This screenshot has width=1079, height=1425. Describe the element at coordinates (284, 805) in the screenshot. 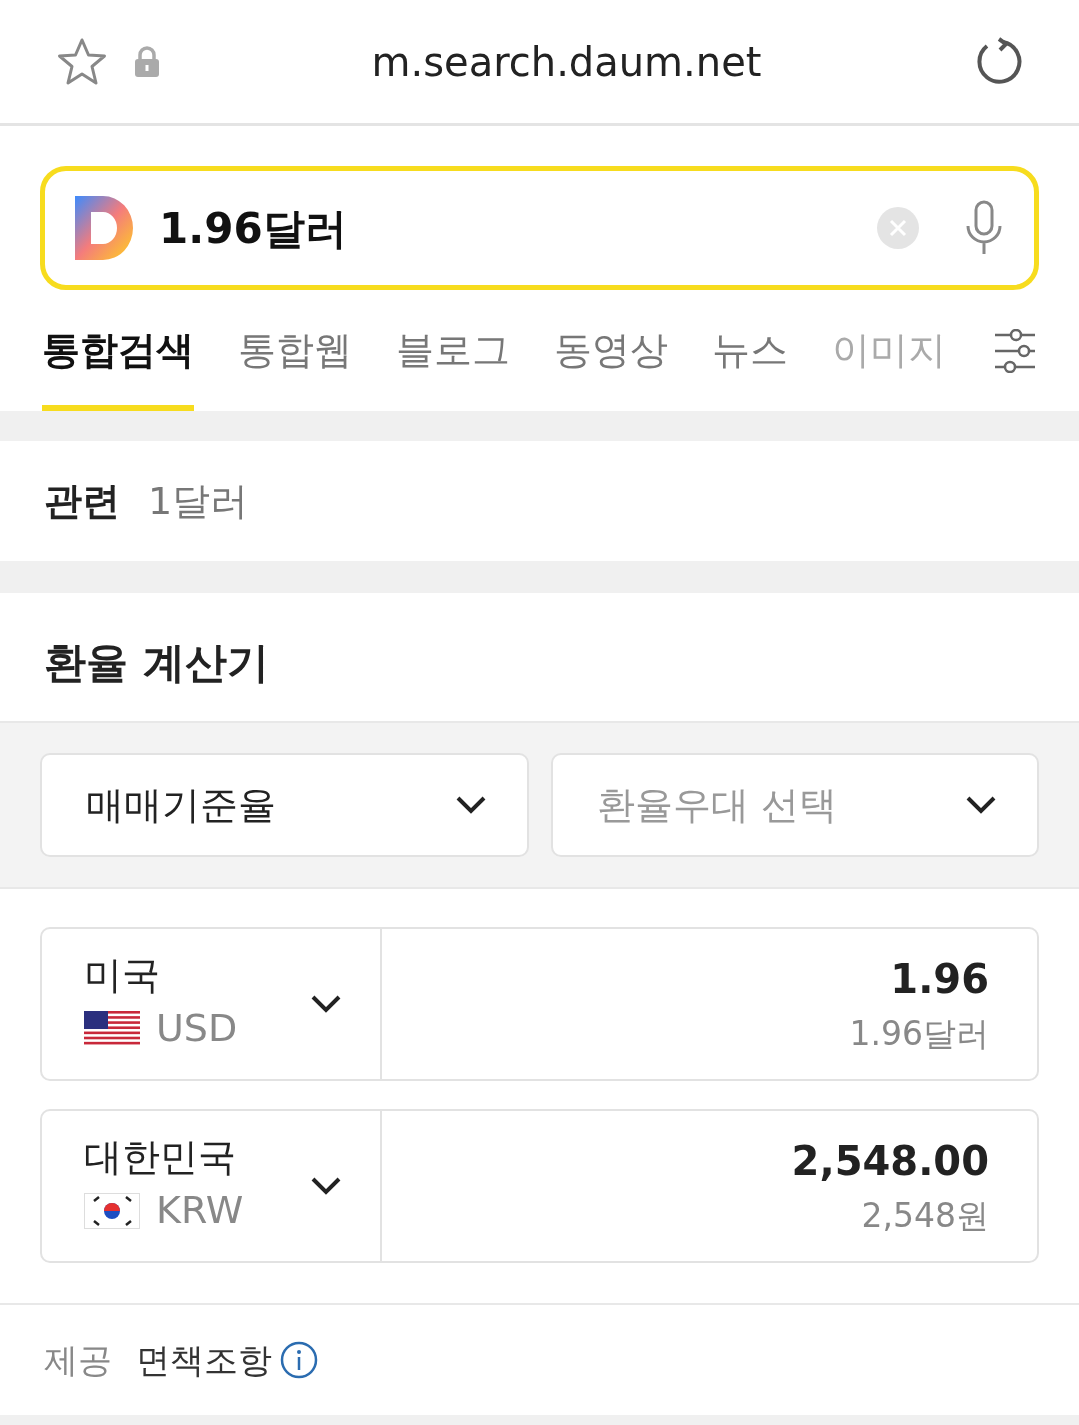

I see `dropdown: 매매기준율` at that location.